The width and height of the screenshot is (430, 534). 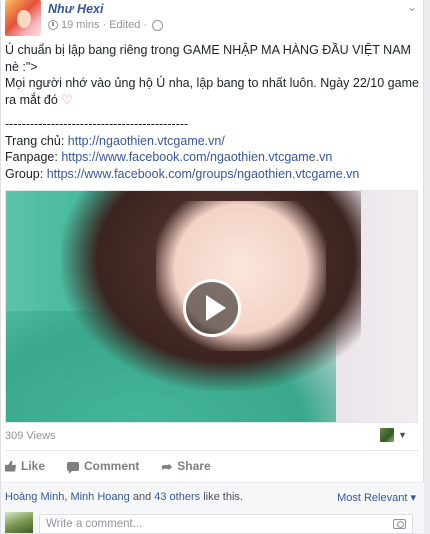 I want to click on like-button: Like, so click(x=25, y=466).